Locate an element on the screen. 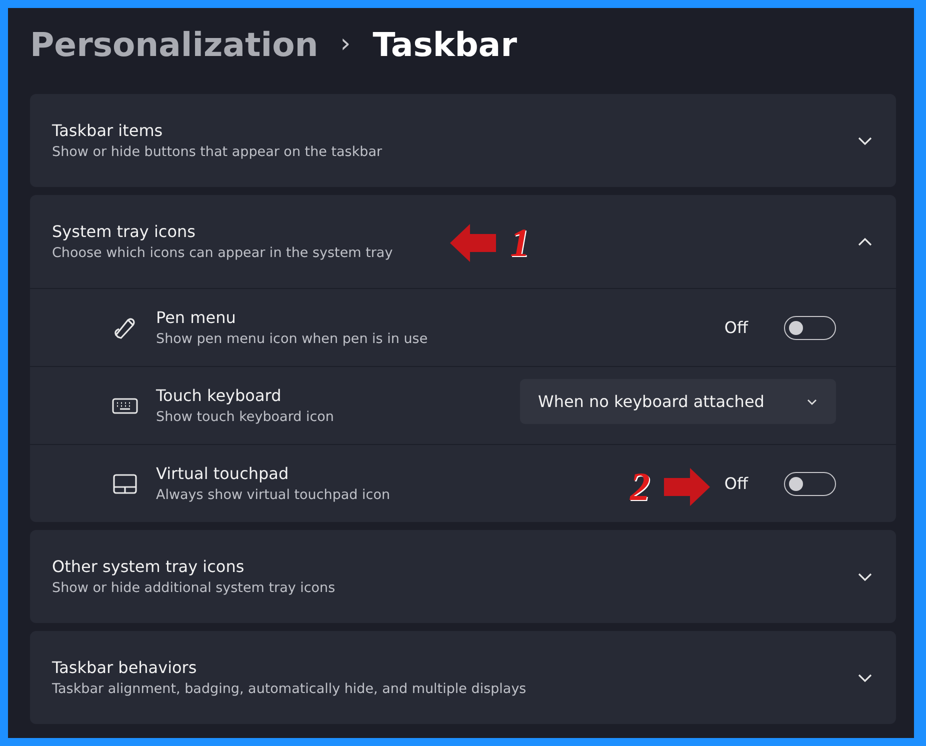 The height and width of the screenshot is (746, 926). annotation-number: 2 is located at coordinates (640, 486).